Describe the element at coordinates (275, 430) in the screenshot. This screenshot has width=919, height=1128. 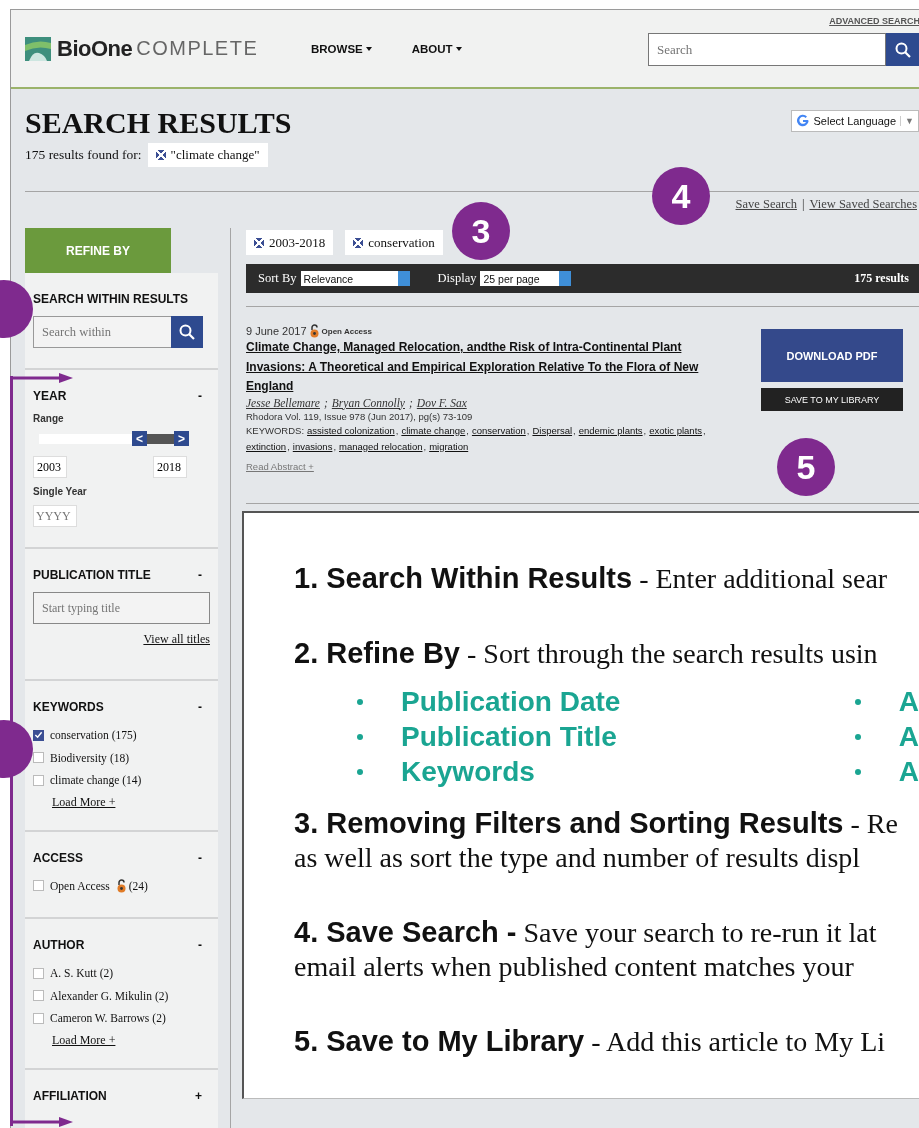
I see `keywords-label: KEYWORDS:` at that location.